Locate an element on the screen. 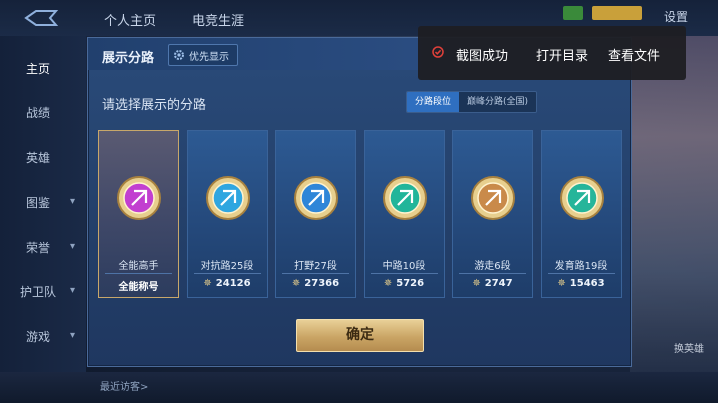 The height and width of the screenshot is (403, 718). lane-card: 发育路19段 ✵ 15463 is located at coordinates (581, 214).